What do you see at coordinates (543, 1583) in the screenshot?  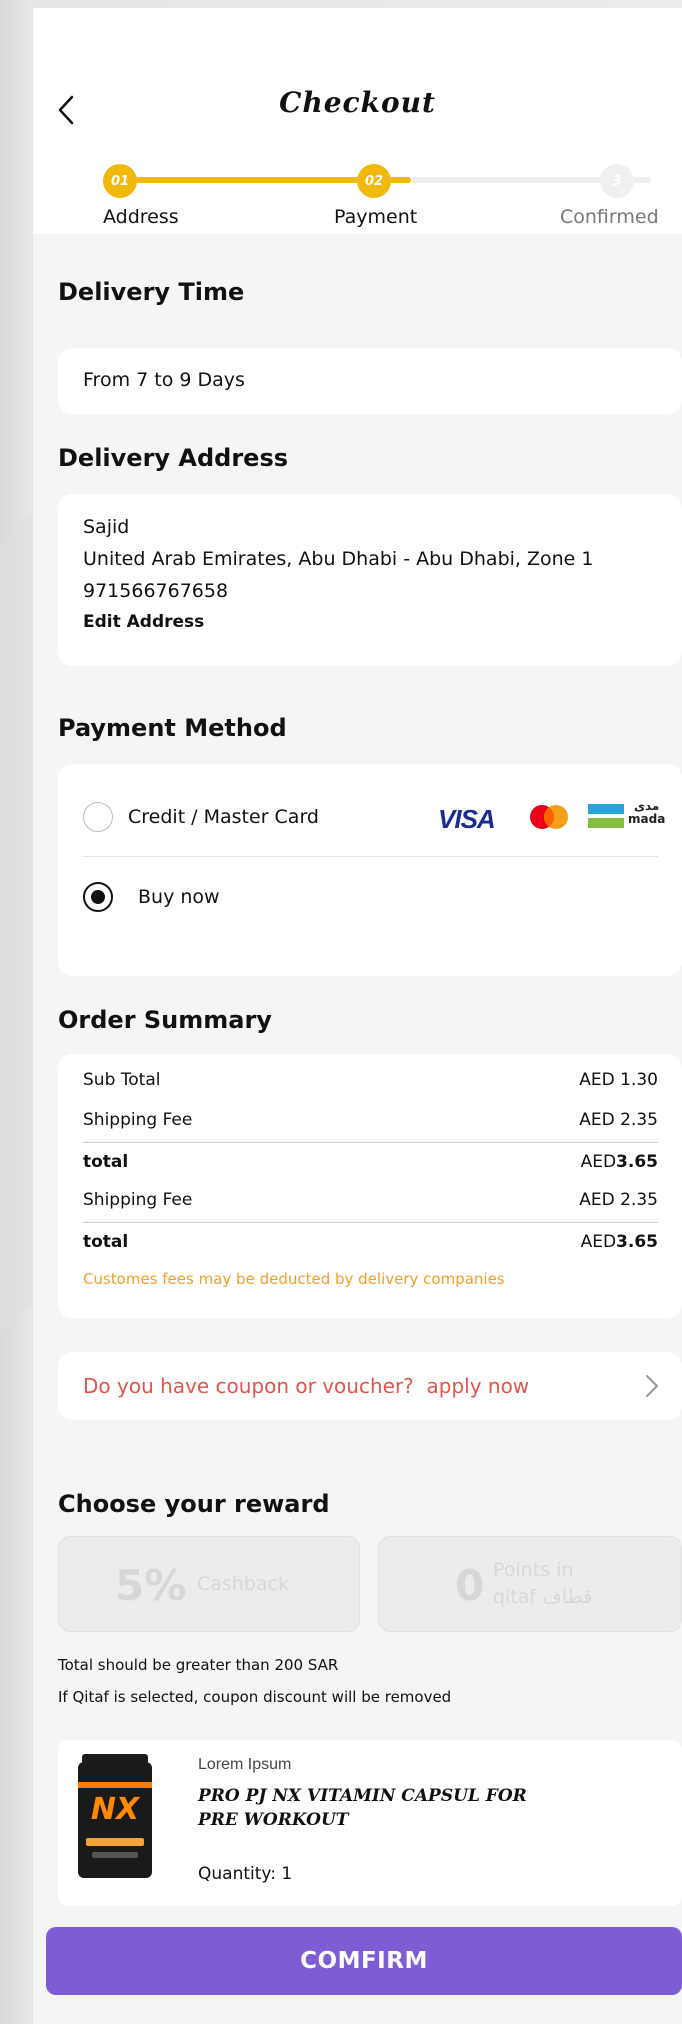 I see `points-label: Points in qitaf قطاف` at bounding box center [543, 1583].